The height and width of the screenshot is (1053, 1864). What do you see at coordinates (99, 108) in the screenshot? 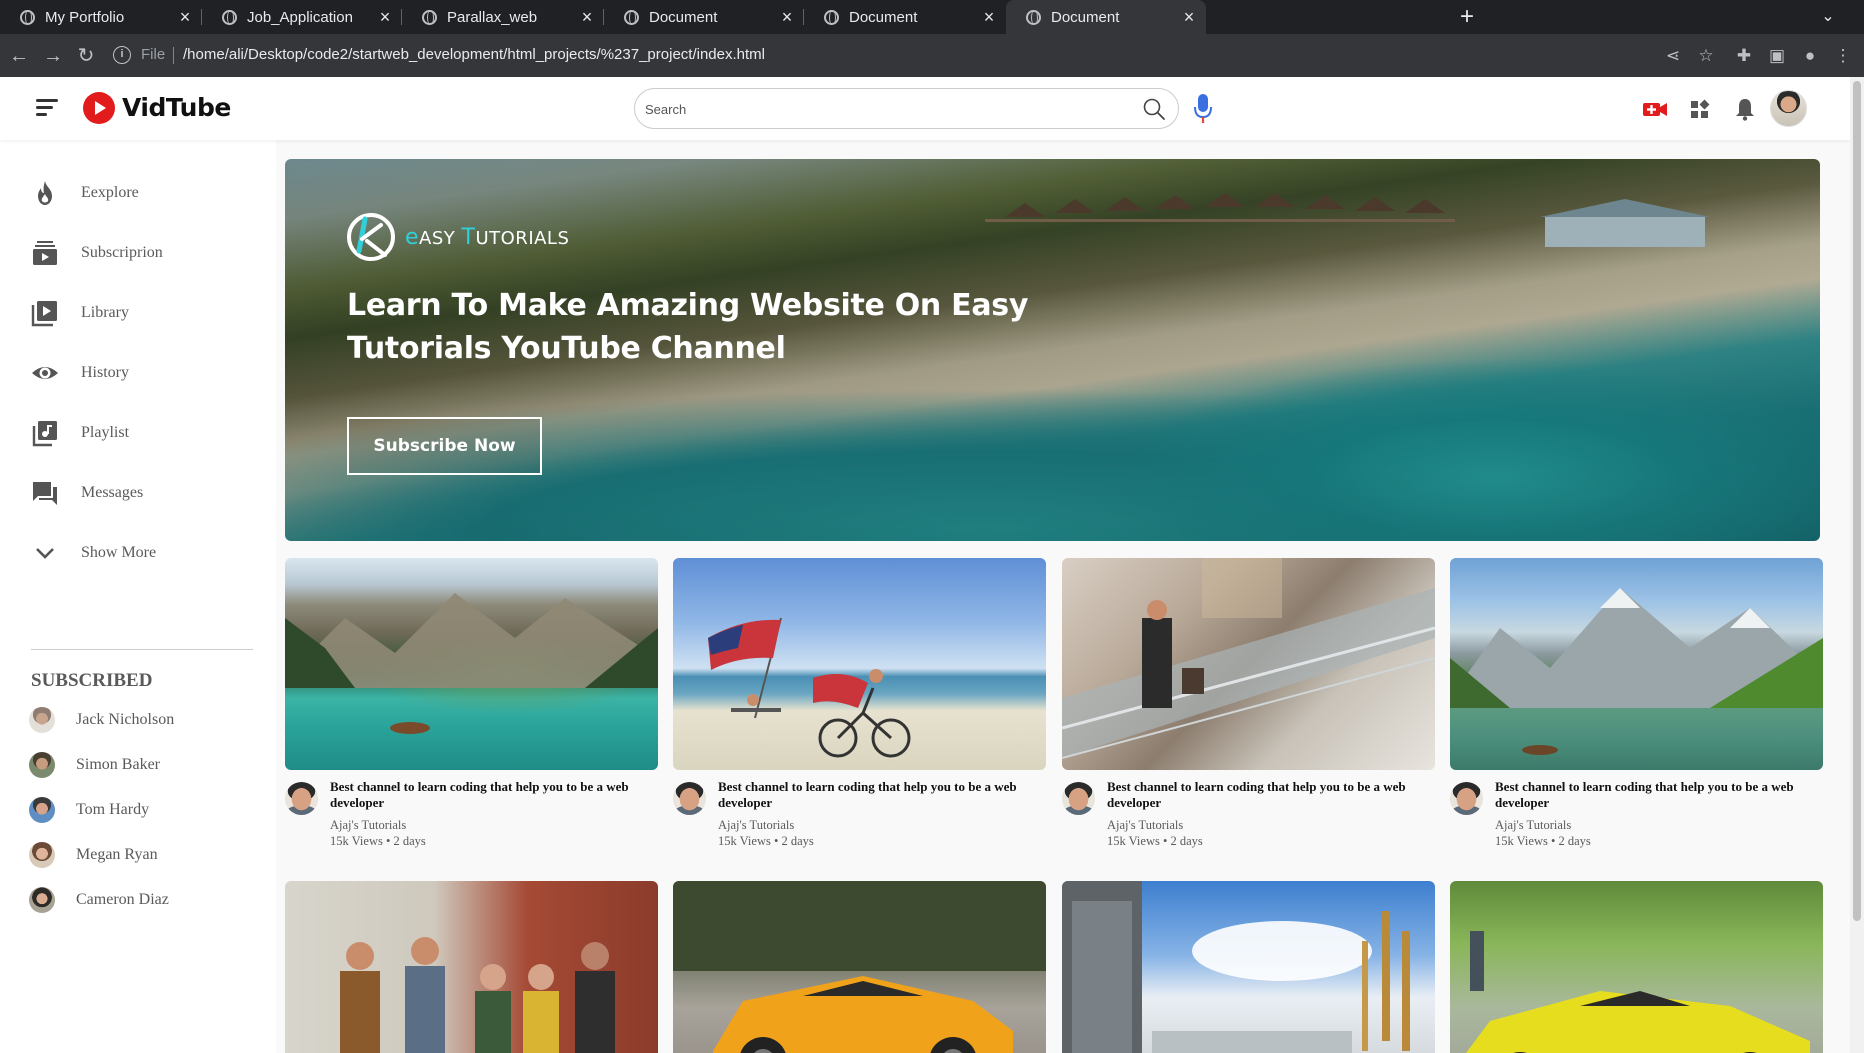
I see `play-logo-icon` at bounding box center [99, 108].